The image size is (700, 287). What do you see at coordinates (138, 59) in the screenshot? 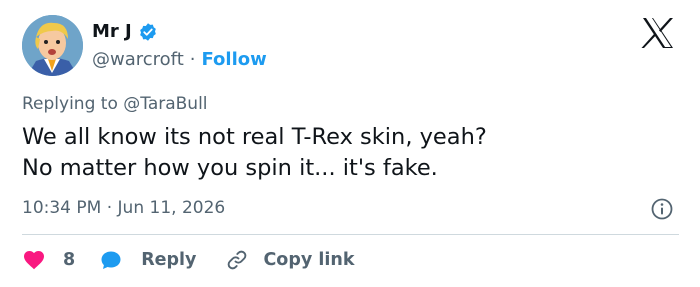
I see `user-handle: @warcroft` at bounding box center [138, 59].